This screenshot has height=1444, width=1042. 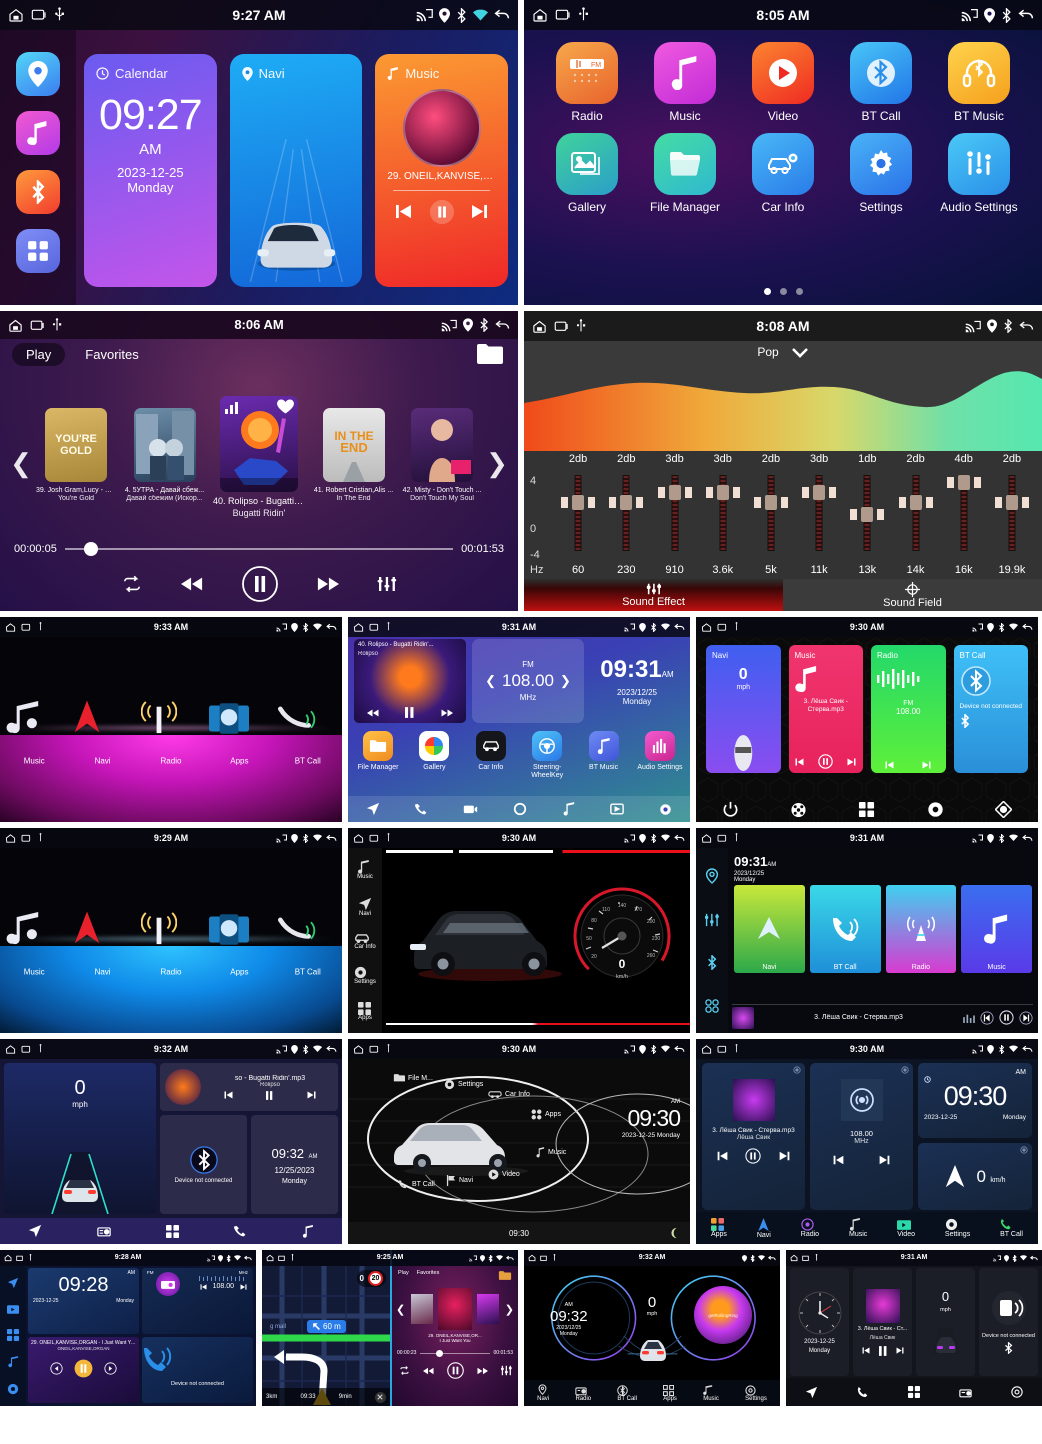 I want to click on shortcut-audio-settings: Audio Settings, so click(x=660, y=756).